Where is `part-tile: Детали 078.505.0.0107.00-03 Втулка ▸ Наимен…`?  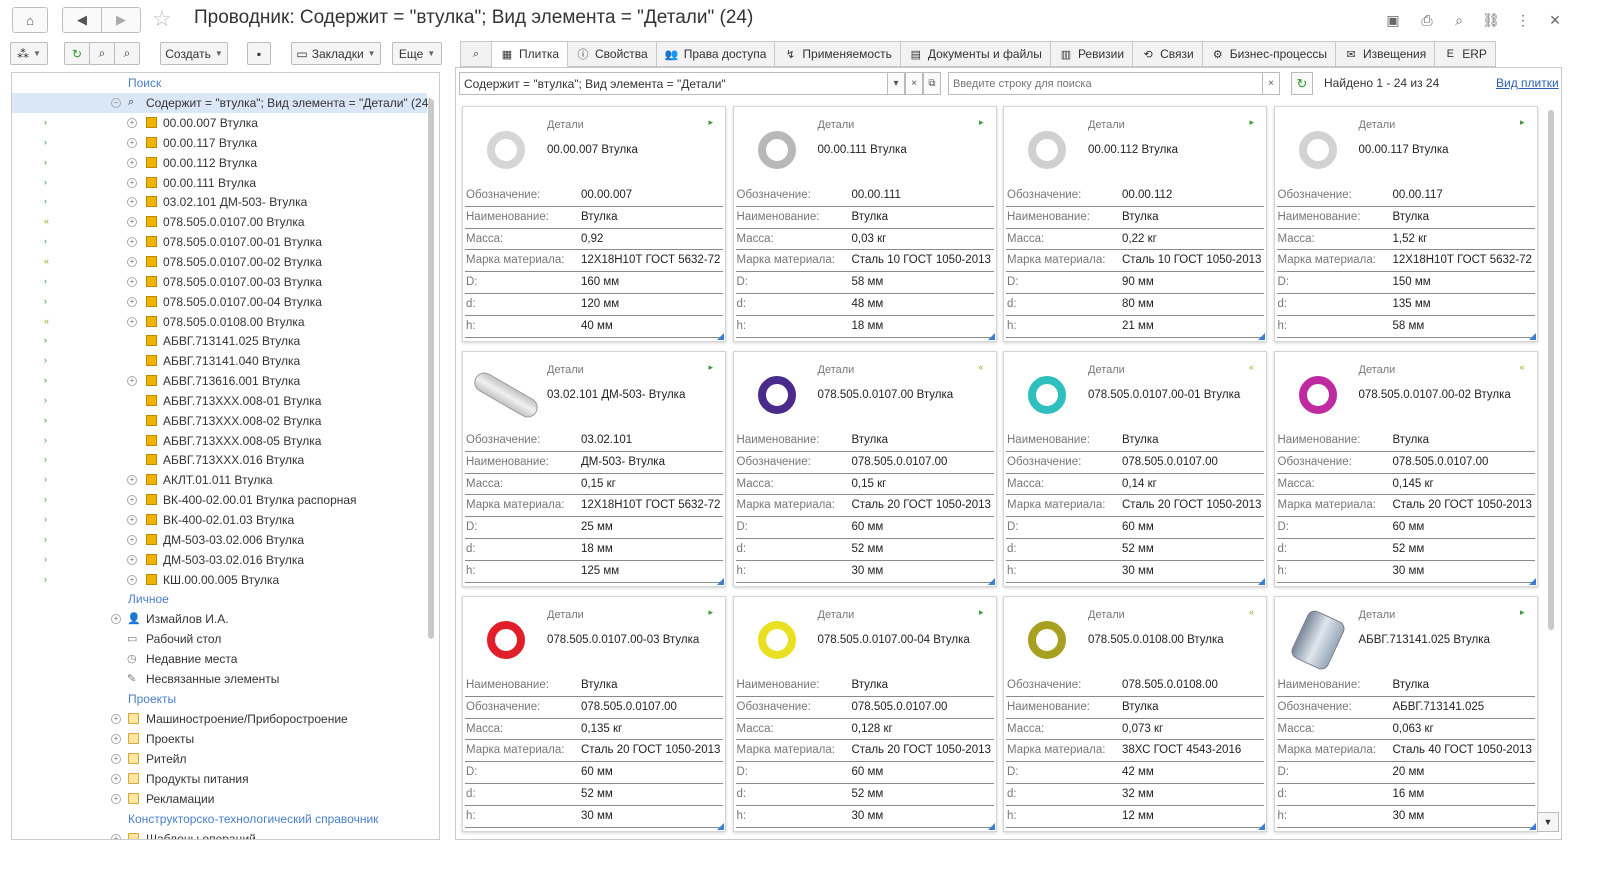
part-tile: Детали 078.505.0.0107.00-03 Втулка ▸ Наимен… is located at coordinates (594, 714).